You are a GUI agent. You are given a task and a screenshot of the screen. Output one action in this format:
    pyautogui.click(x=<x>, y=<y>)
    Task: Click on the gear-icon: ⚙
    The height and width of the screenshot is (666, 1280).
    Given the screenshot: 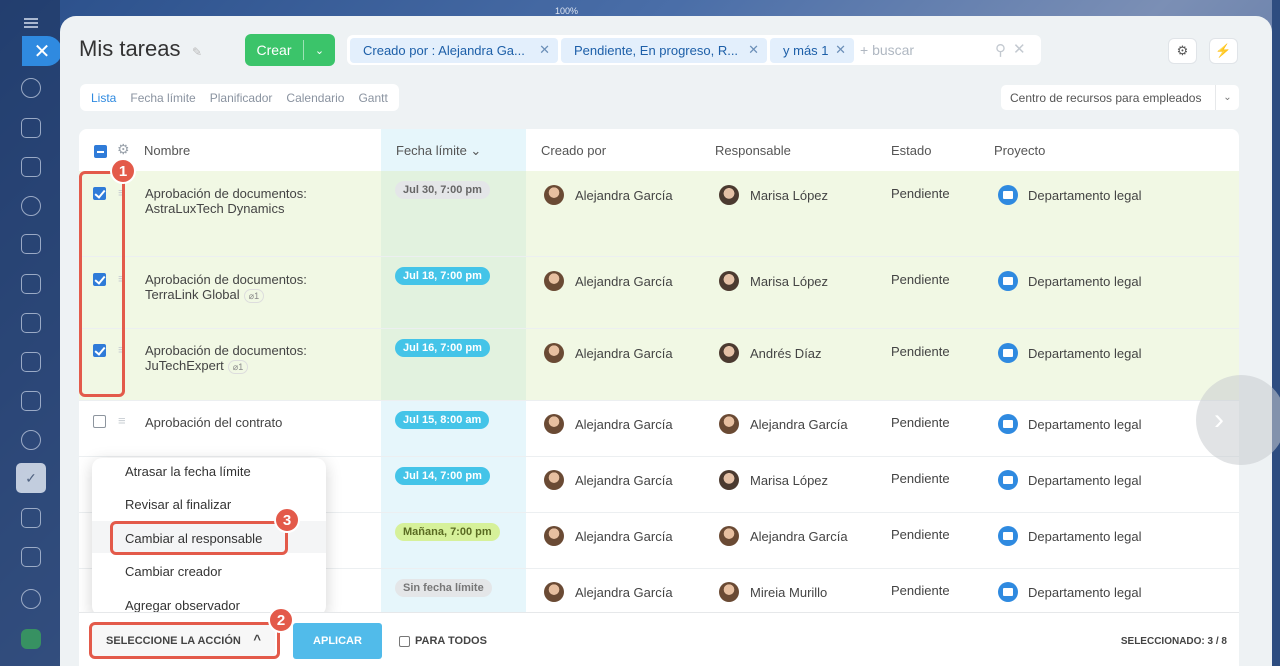 What is the action you would take?
    pyautogui.click(x=1182, y=51)
    